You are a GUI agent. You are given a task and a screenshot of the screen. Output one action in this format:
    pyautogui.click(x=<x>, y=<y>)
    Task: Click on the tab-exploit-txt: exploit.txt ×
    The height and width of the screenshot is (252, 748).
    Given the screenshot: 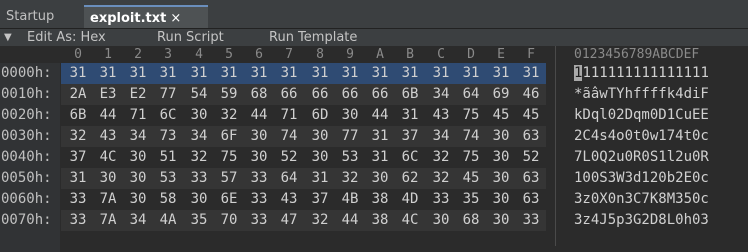 What is the action you would take?
    pyautogui.click(x=146, y=16)
    